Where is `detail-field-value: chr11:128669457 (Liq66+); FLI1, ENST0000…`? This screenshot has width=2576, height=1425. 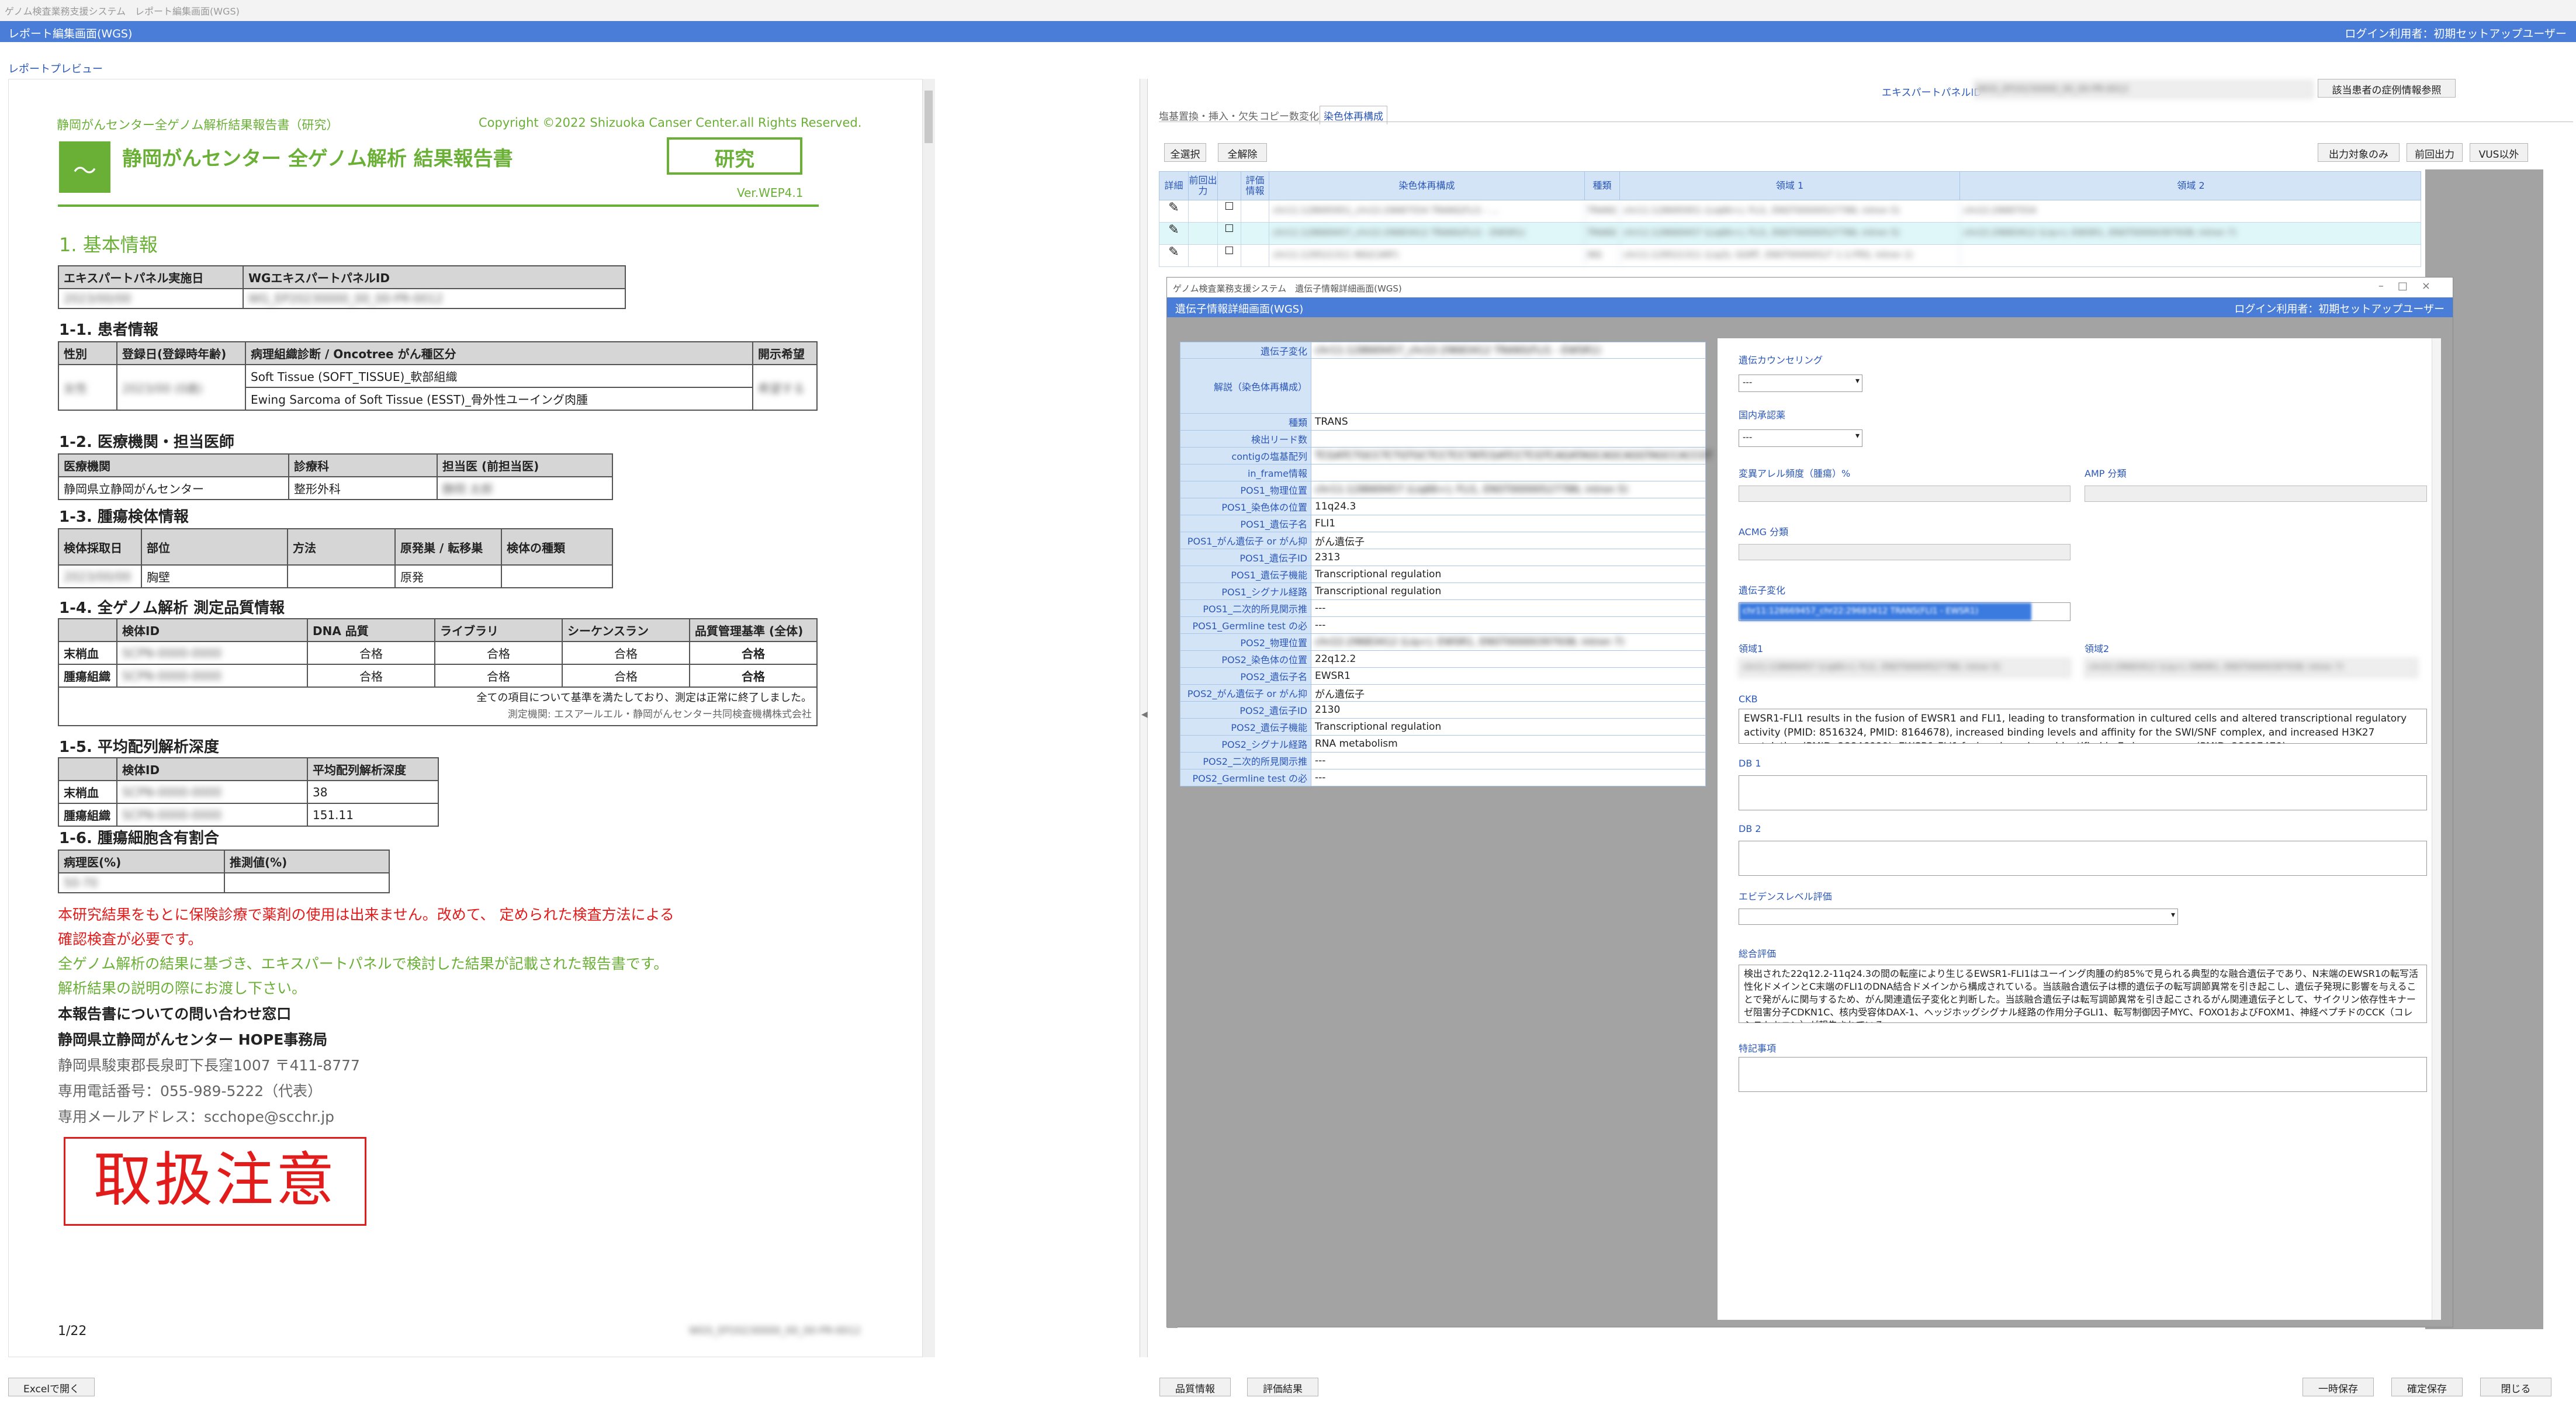
detail-field-value: chr11:128669457 (Liq66+); FLI1, ENST0000… is located at coordinates (1471, 489).